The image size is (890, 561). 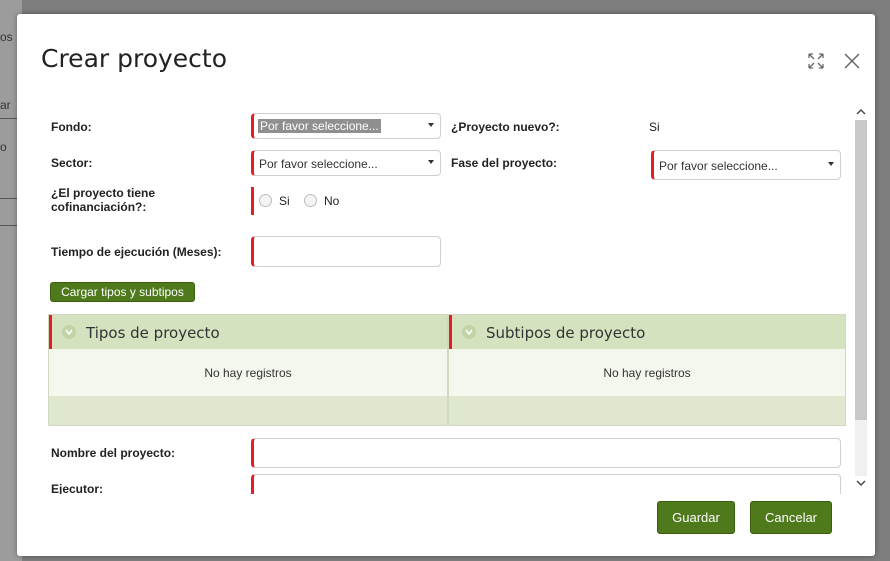 I want to click on nombre-input, so click(x=546, y=453).